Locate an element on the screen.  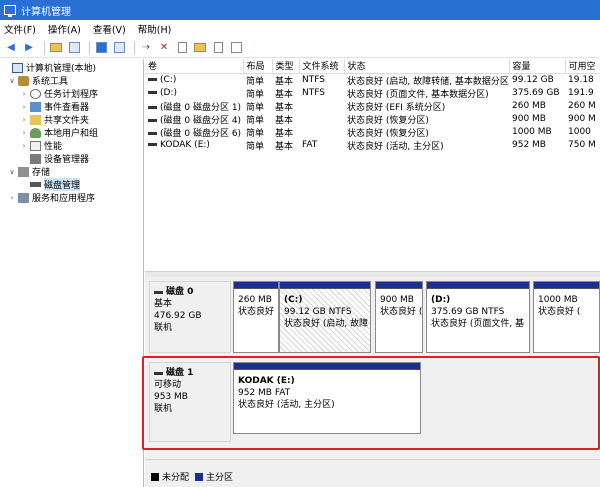
tree-node-task-scheduler: › 任务计划程序 is located at coordinates (71, 93).